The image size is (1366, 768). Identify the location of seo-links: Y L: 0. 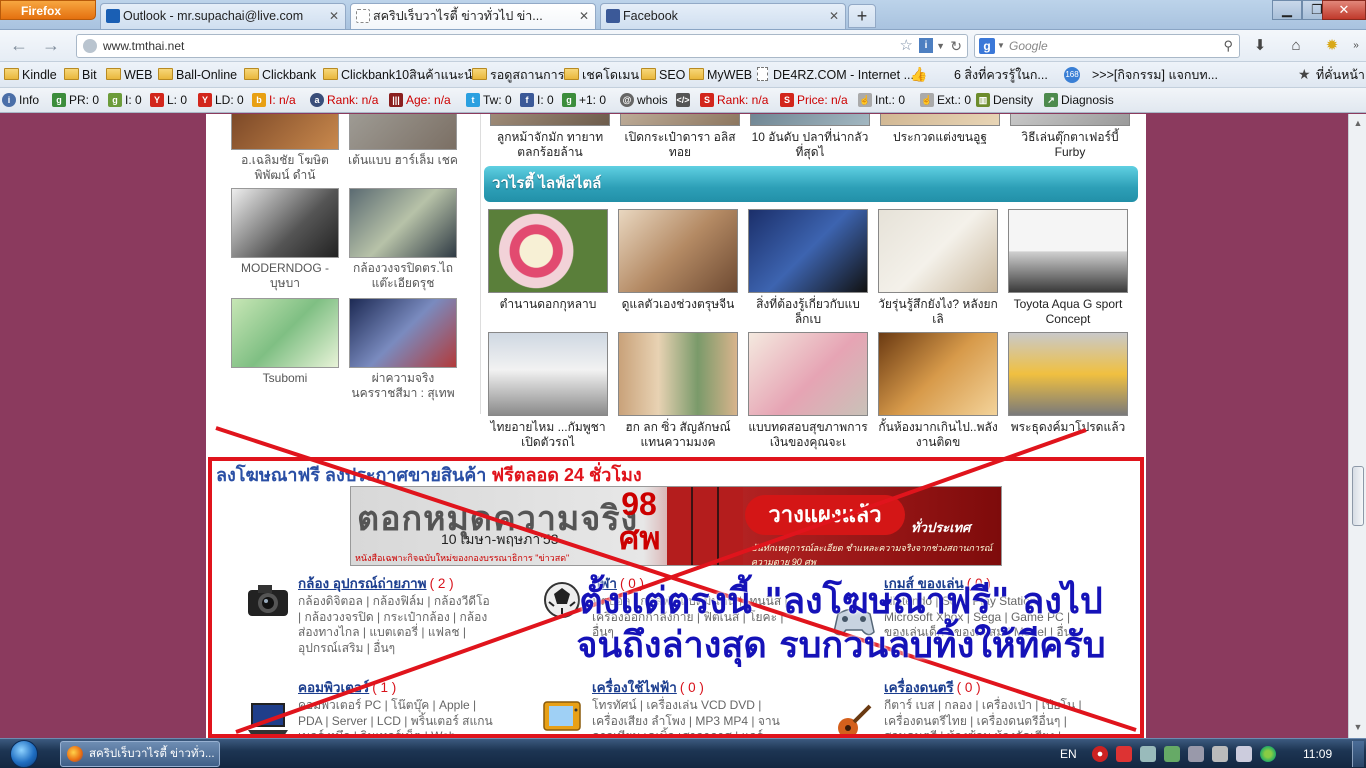
(168, 100).